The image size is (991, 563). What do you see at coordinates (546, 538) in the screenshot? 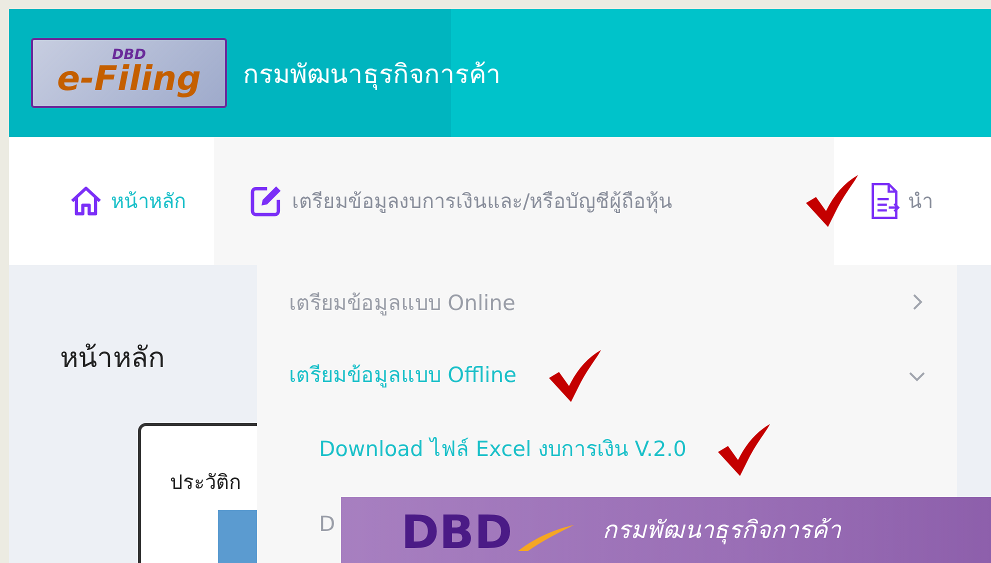
I see `swoosh-icon` at bounding box center [546, 538].